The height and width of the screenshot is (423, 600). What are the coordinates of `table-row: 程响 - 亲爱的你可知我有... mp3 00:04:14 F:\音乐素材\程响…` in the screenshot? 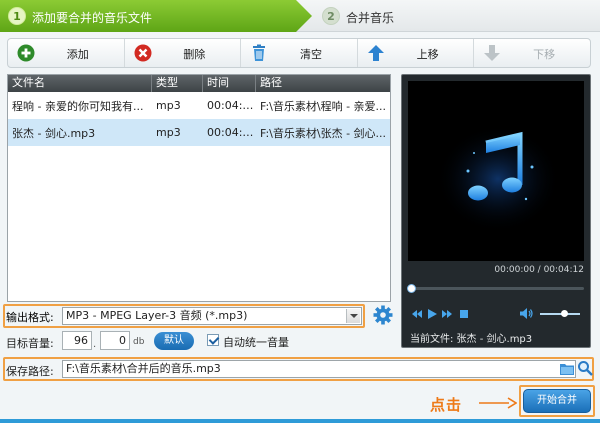 It's located at (199, 105).